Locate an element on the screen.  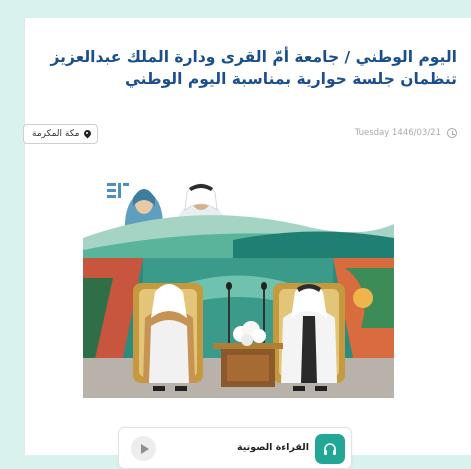
headphones-icon is located at coordinates (330, 449).